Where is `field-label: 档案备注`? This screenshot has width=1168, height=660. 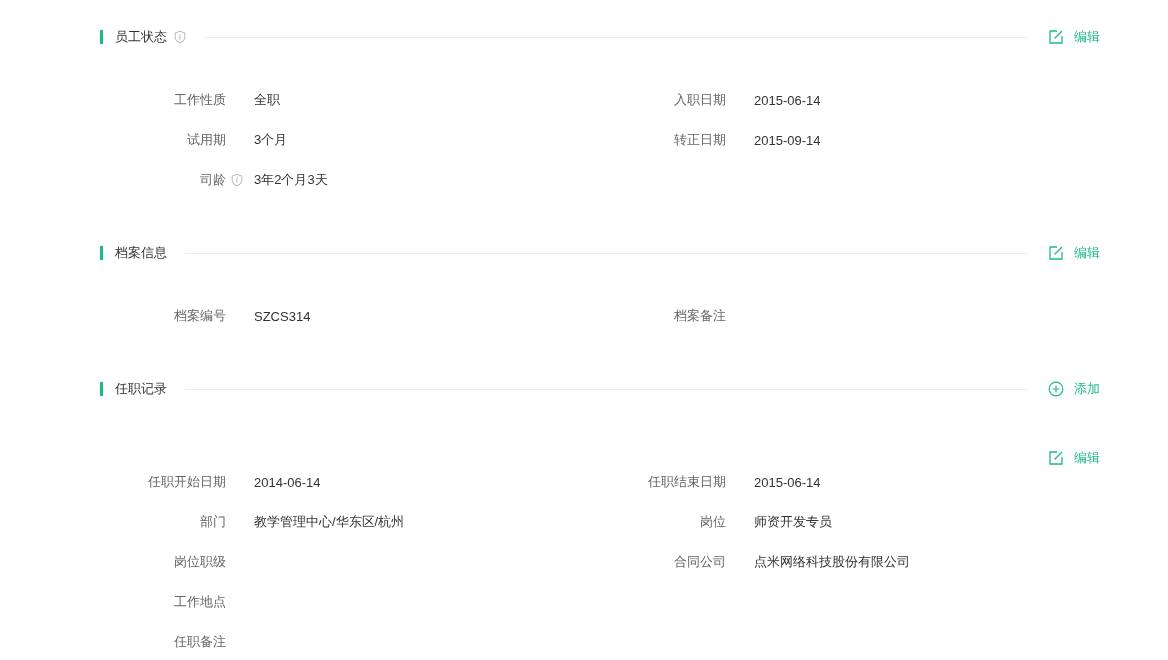 field-label: 档案备注 is located at coordinates (700, 316).